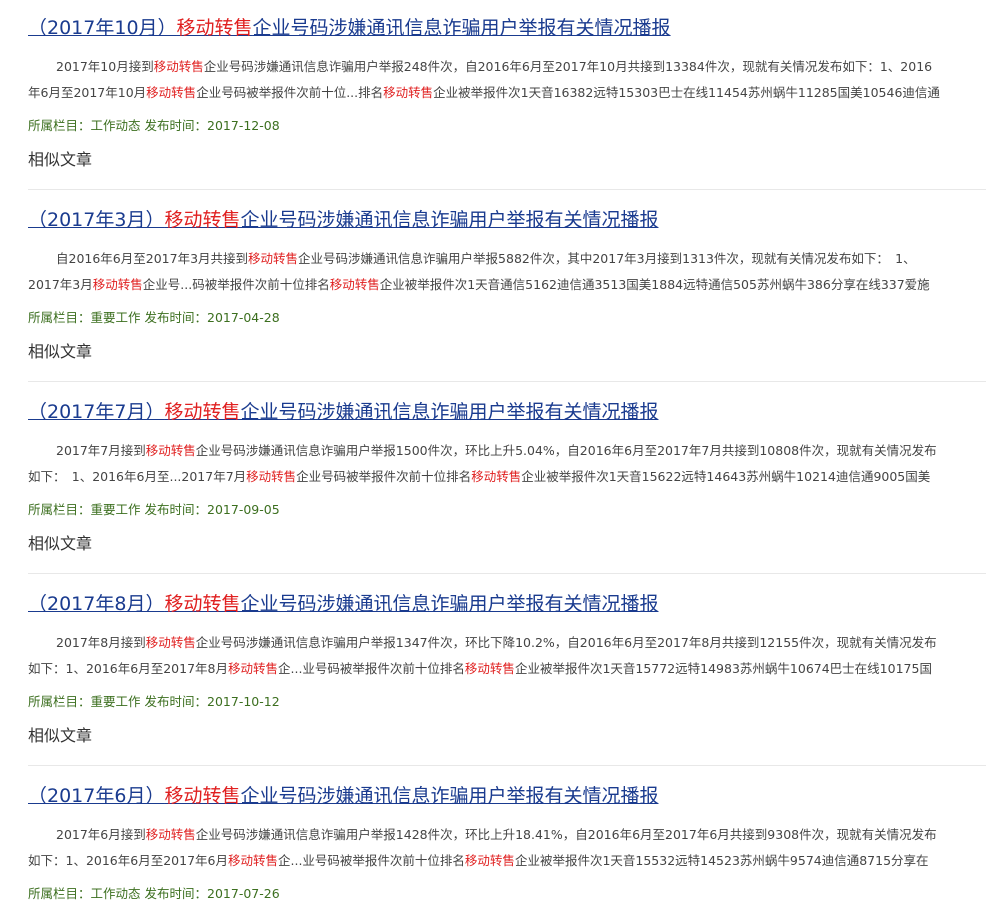 The image size is (1000, 910). What do you see at coordinates (96, 412) in the screenshot?
I see `text-segment: （2017年7月）` at bounding box center [96, 412].